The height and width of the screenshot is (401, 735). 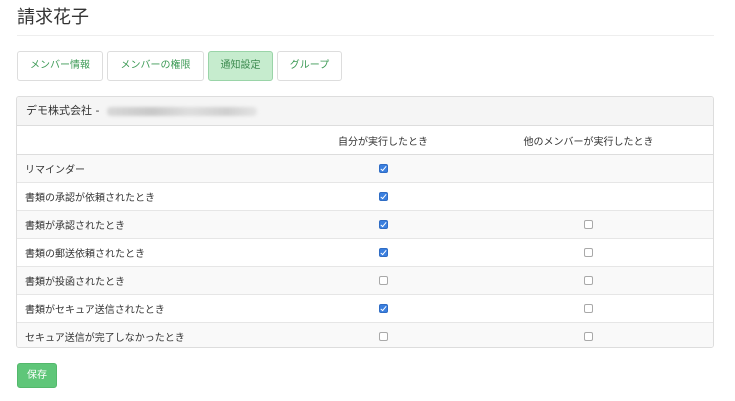 What do you see at coordinates (159, 224) in the screenshot?
I see `event-label: 書類が承認されたとき` at bounding box center [159, 224].